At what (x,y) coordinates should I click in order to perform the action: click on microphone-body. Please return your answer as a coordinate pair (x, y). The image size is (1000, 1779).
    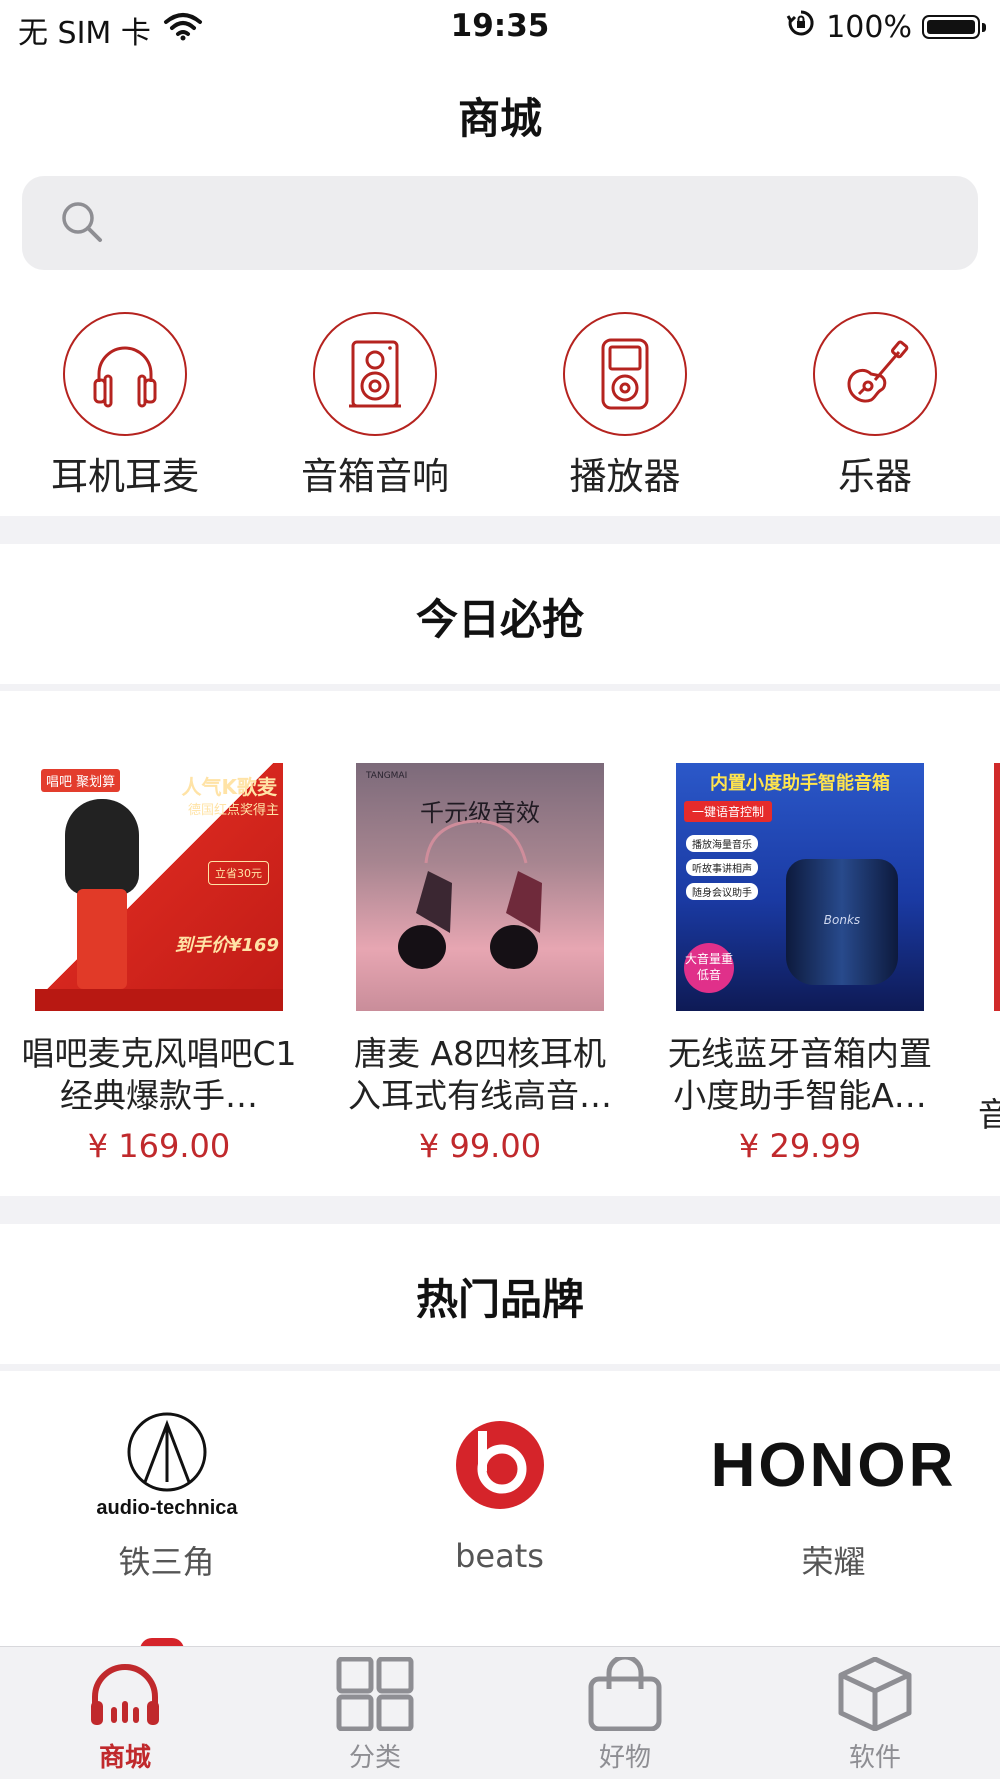
    Looking at the image, I should click on (102, 939).